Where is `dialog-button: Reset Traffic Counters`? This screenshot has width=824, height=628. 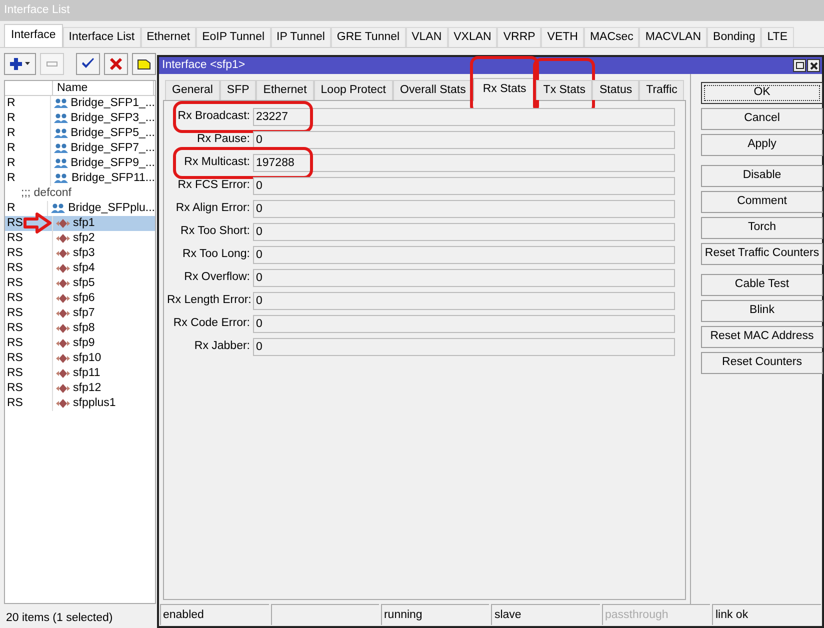 dialog-button: Reset Traffic Counters is located at coordinates (762, 254).